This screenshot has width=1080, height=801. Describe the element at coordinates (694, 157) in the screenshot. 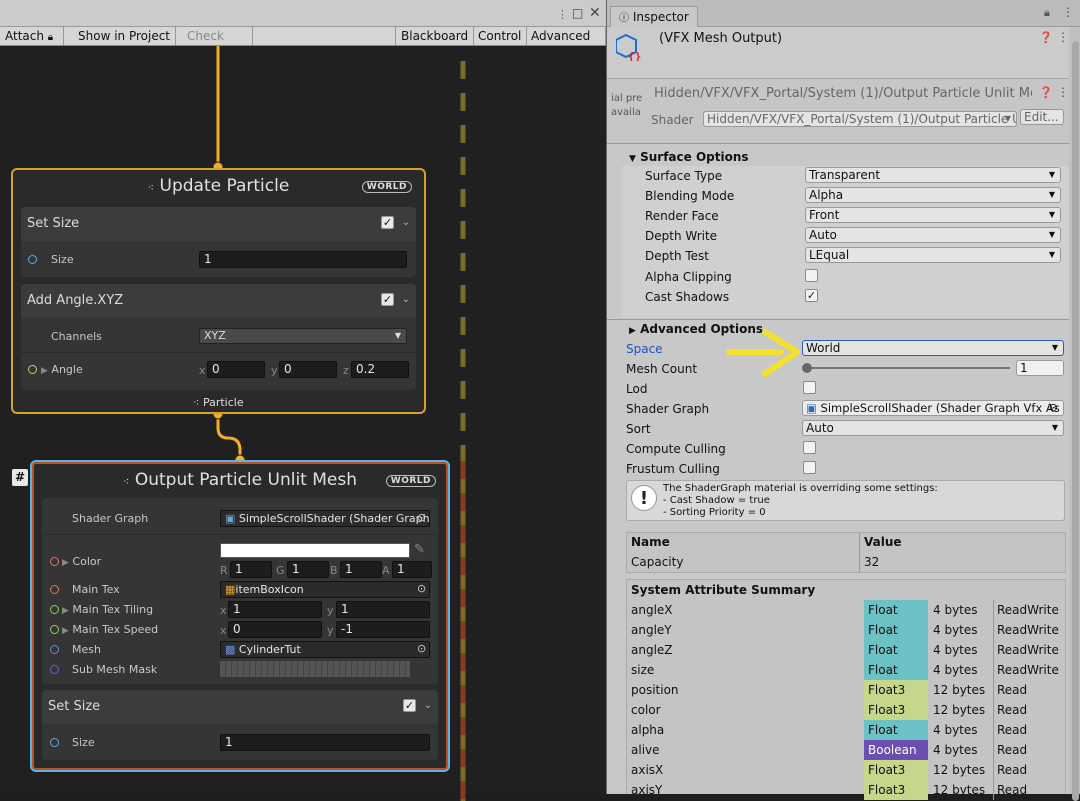

I see `surface-options-label: Surface Options` at that location.